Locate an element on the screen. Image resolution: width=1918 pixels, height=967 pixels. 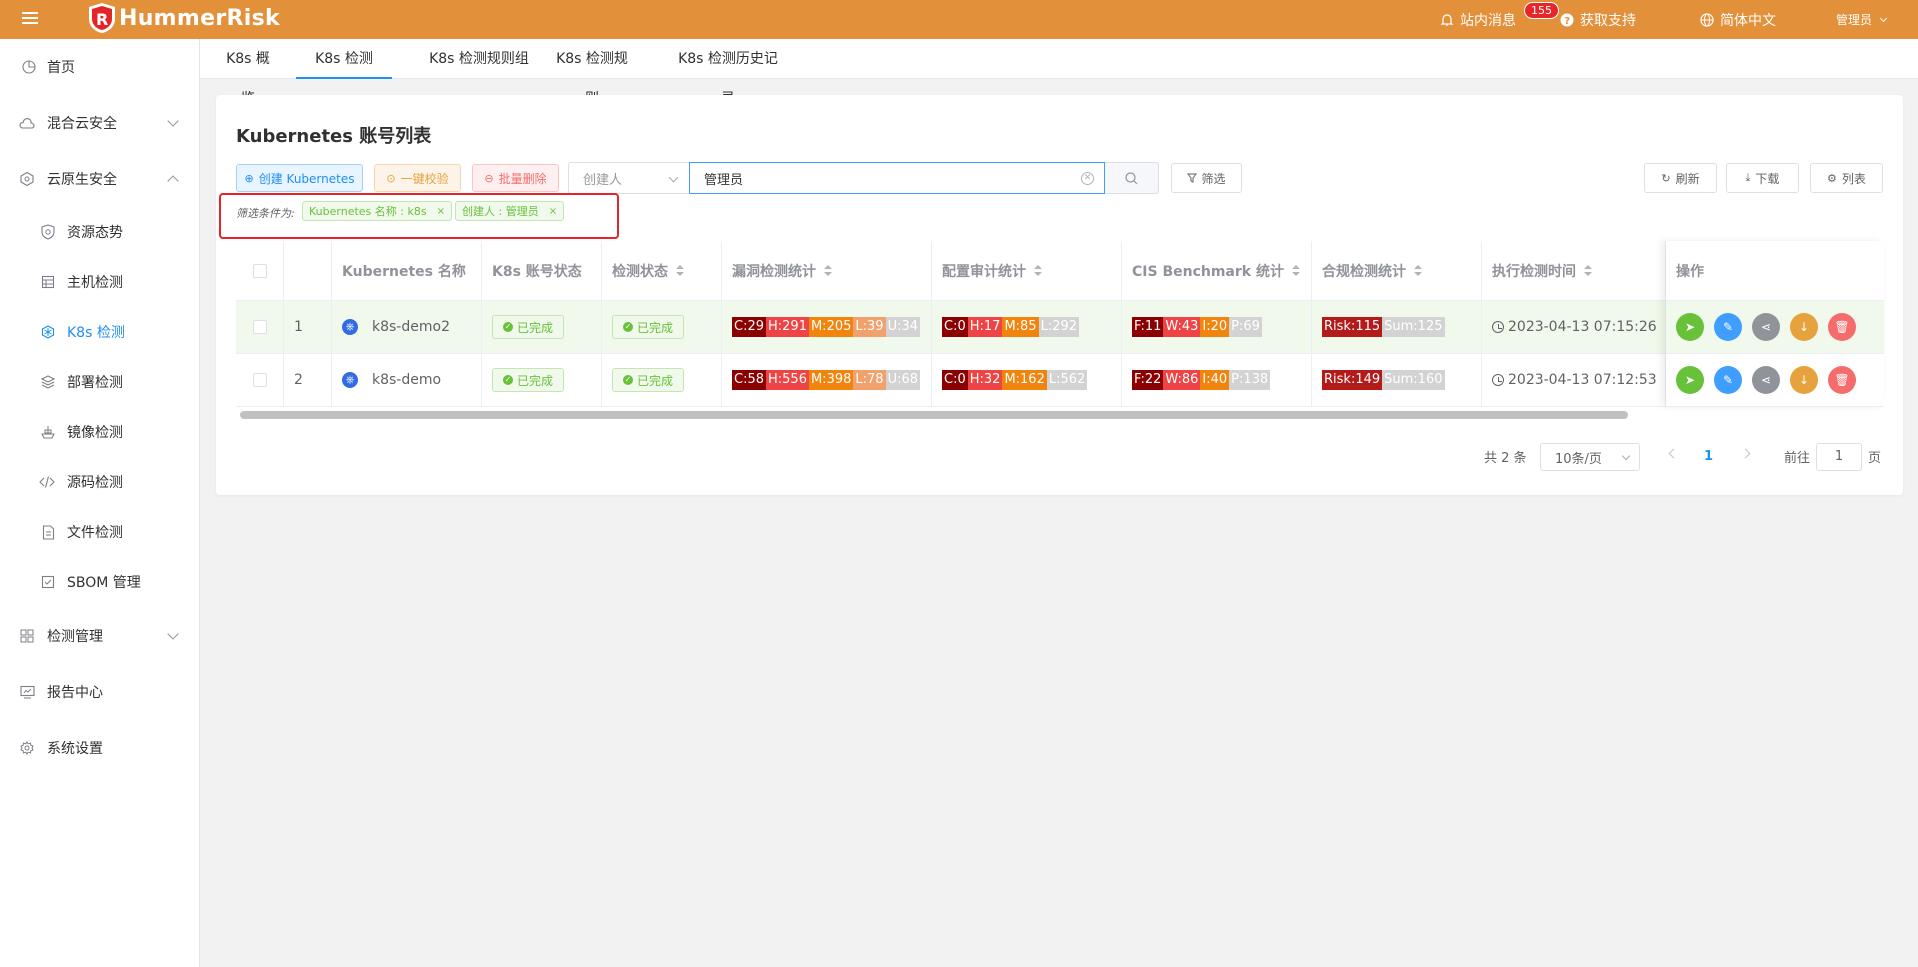
tab-k8s-history: K8s 检测历史记录 is located at coordinates (728, 73).